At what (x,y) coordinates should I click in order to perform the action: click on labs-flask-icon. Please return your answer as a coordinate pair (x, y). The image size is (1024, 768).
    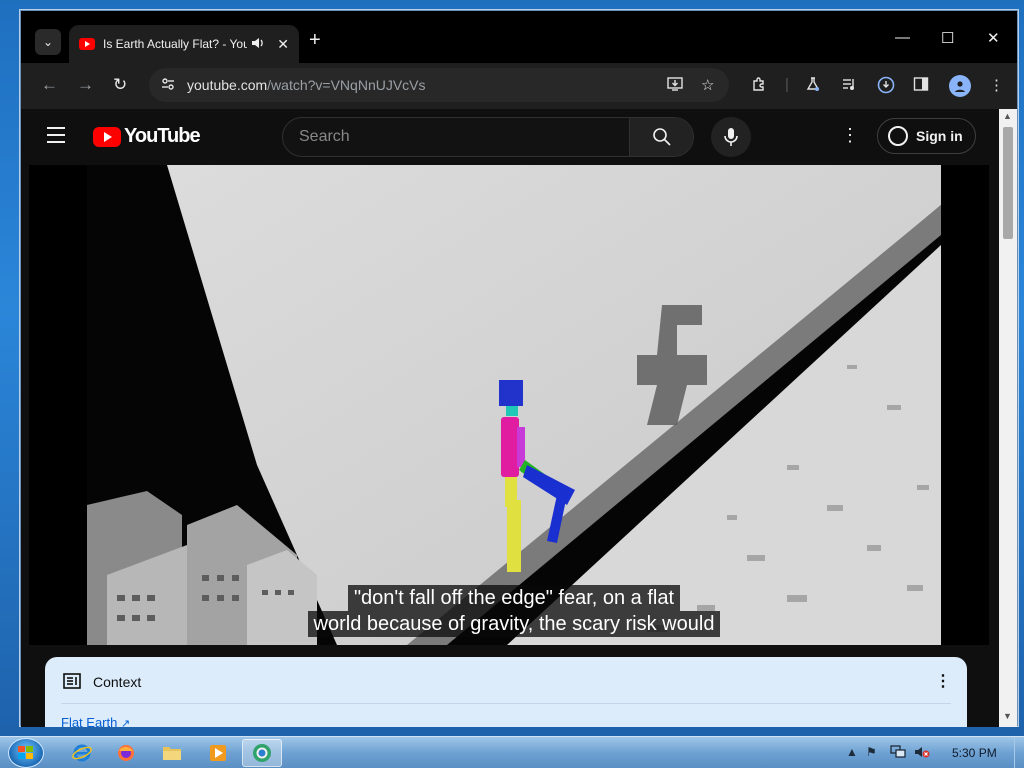
    Looking at the image, I should click on (813, 86).